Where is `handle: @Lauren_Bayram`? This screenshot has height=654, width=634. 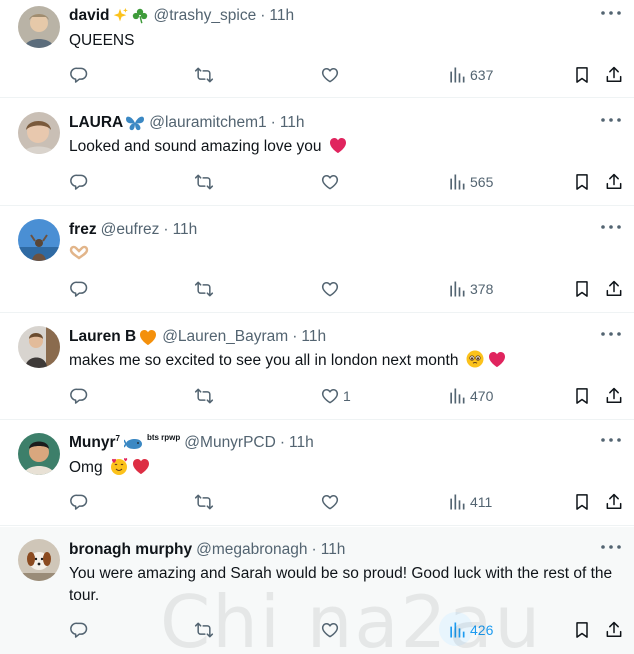 handle: @Lauren_Bayram is located at coordinates (225, 337).